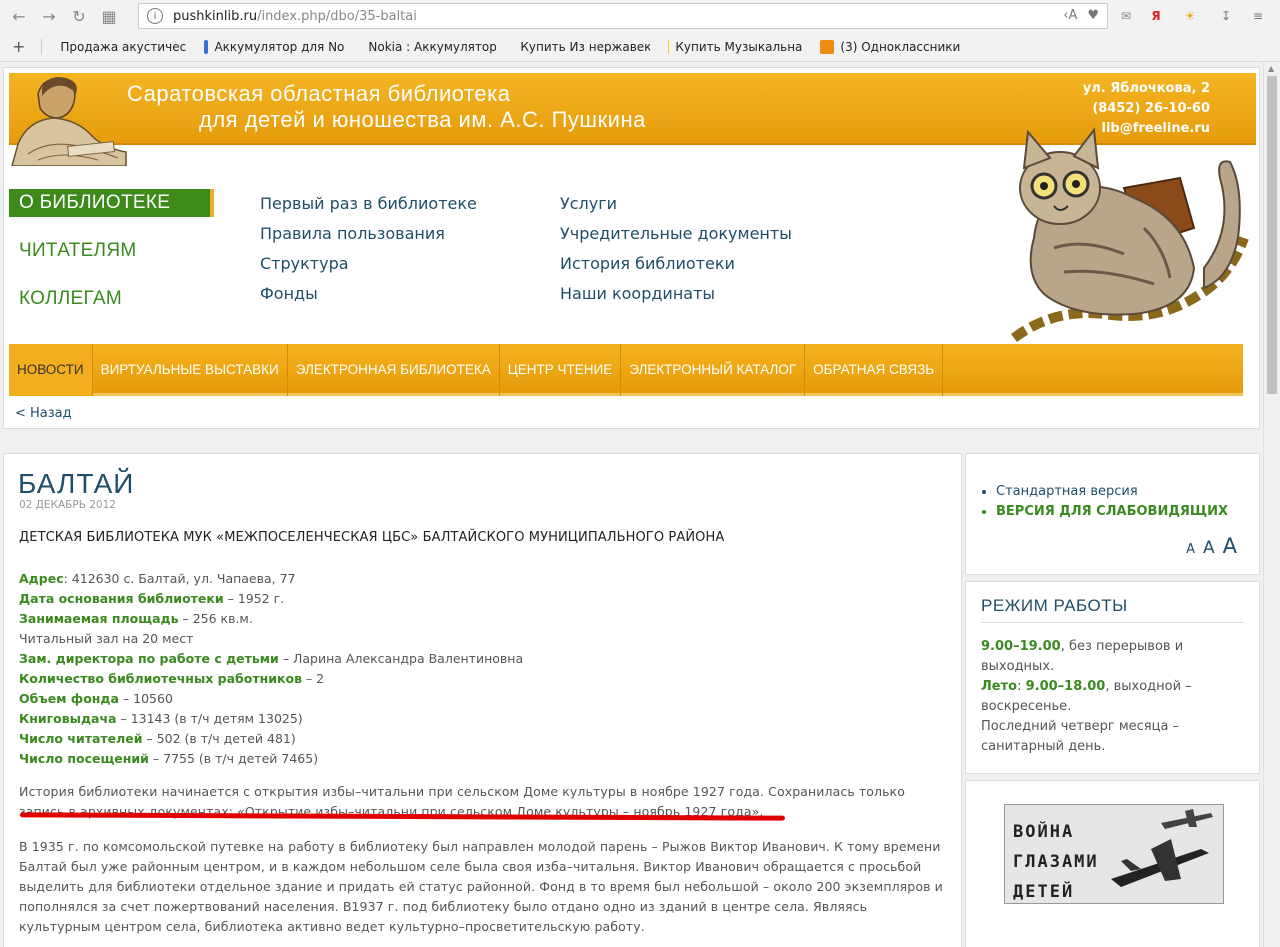 The height and width of the screenshot is (947, 1280). Describe the element at coordinates (368, 264) in the screenshot. I see `submenu-structure: Структура` at that location.